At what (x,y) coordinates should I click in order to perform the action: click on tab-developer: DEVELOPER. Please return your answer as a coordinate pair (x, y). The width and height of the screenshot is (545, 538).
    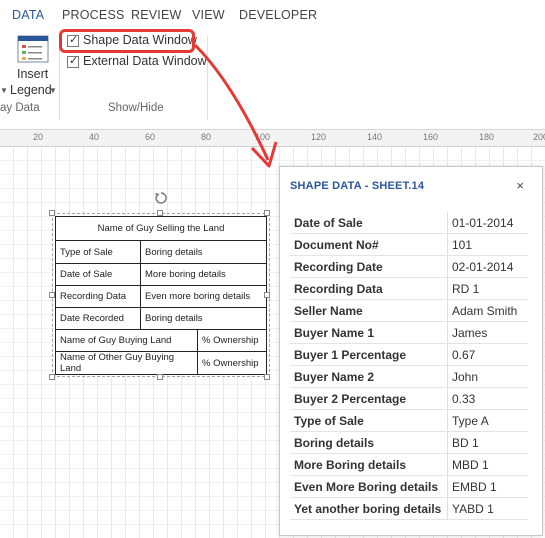
    Looking at the image, I should click on (278, 15).